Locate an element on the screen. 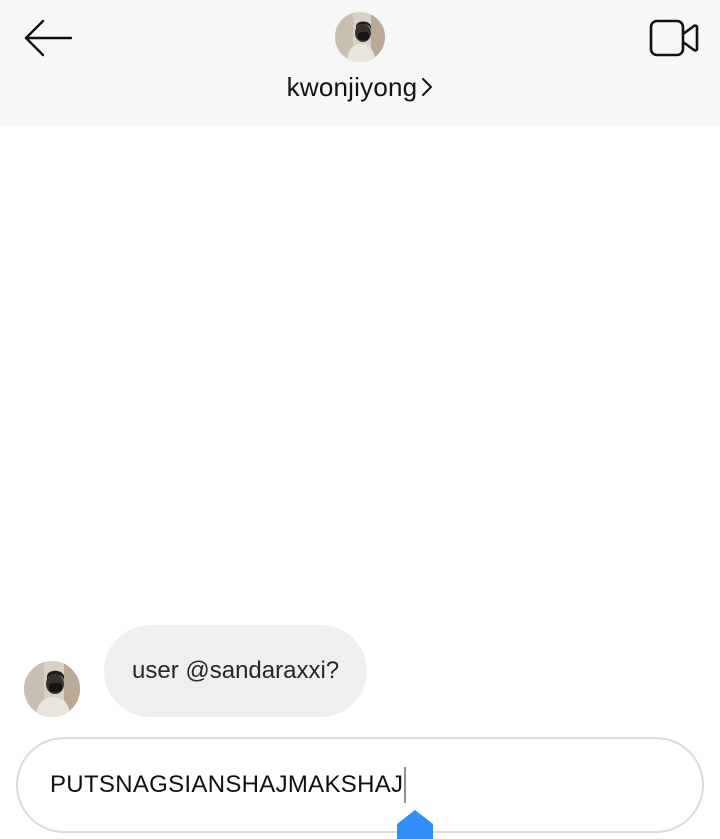  message-row: user @sandaraxxi? is located at coordinates (196, 671).